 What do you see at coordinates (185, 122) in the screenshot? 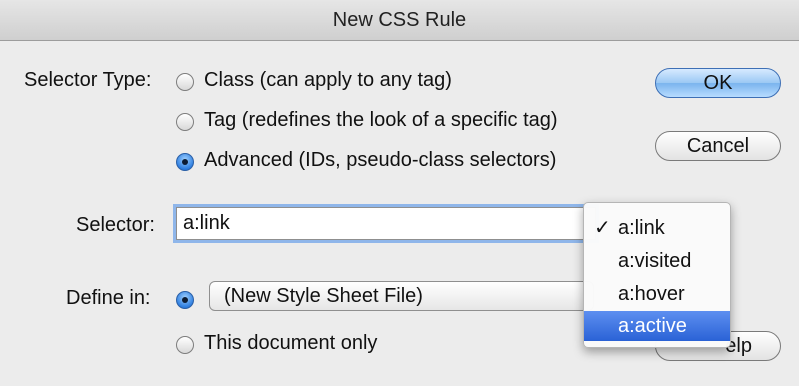
I see `radio-tag` at bounding box center [185, 122].